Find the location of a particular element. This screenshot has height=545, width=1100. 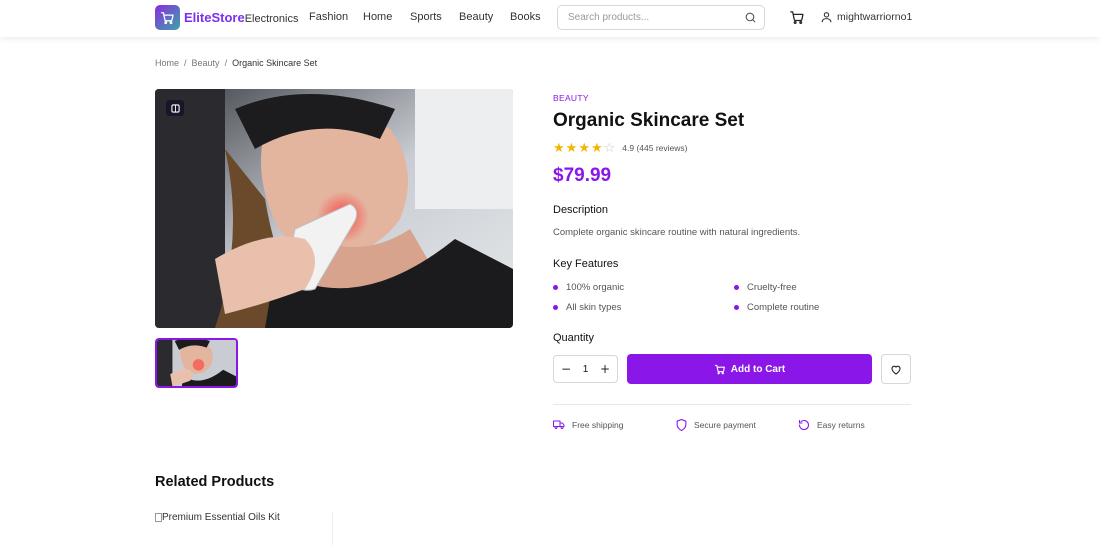

image-zoom-icon is located at coordinates (175, 108).